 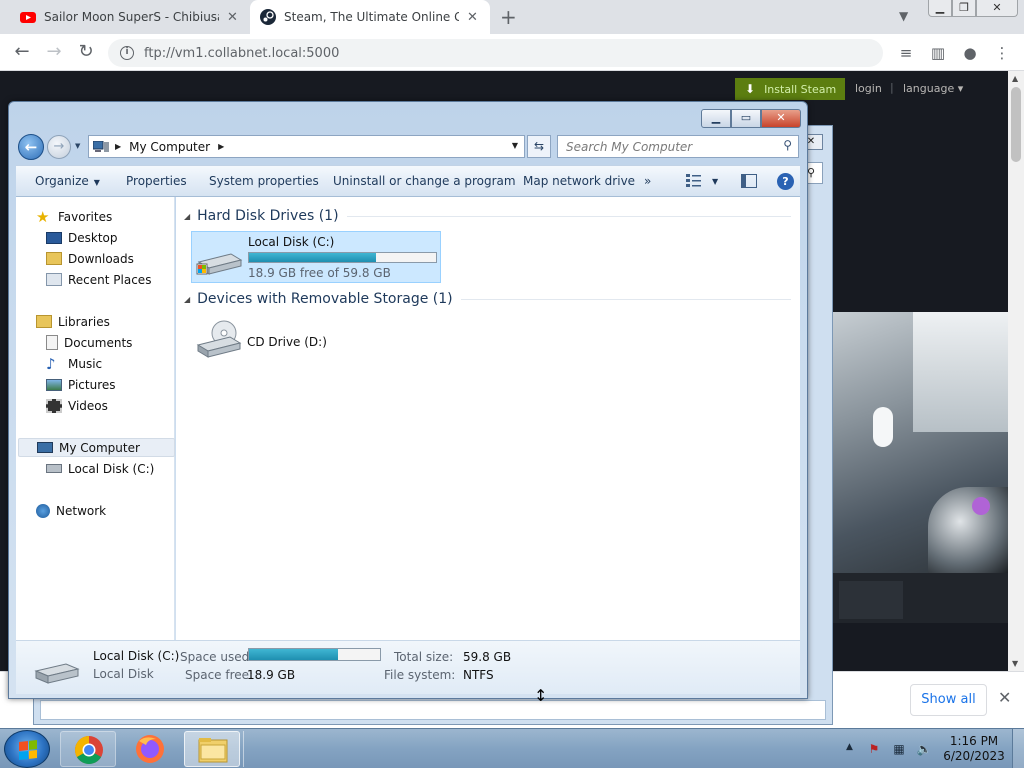 What do you see at coordinates (716, 118) in the screenshot?
I see `minimize-button: ▁` at bounding box center [716, 118].